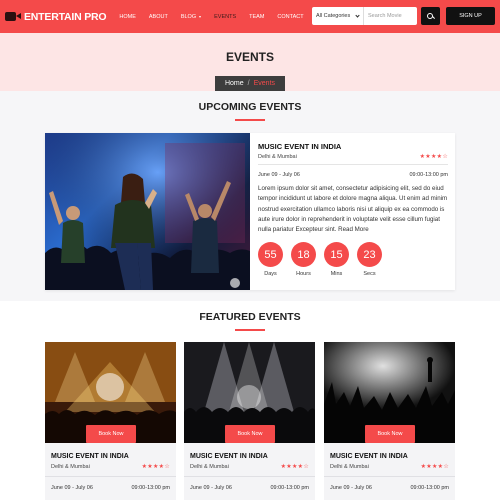 Image resolution: width=500 pixels, height=500 pixels. I want to click on search-icon, so click(430, 15).